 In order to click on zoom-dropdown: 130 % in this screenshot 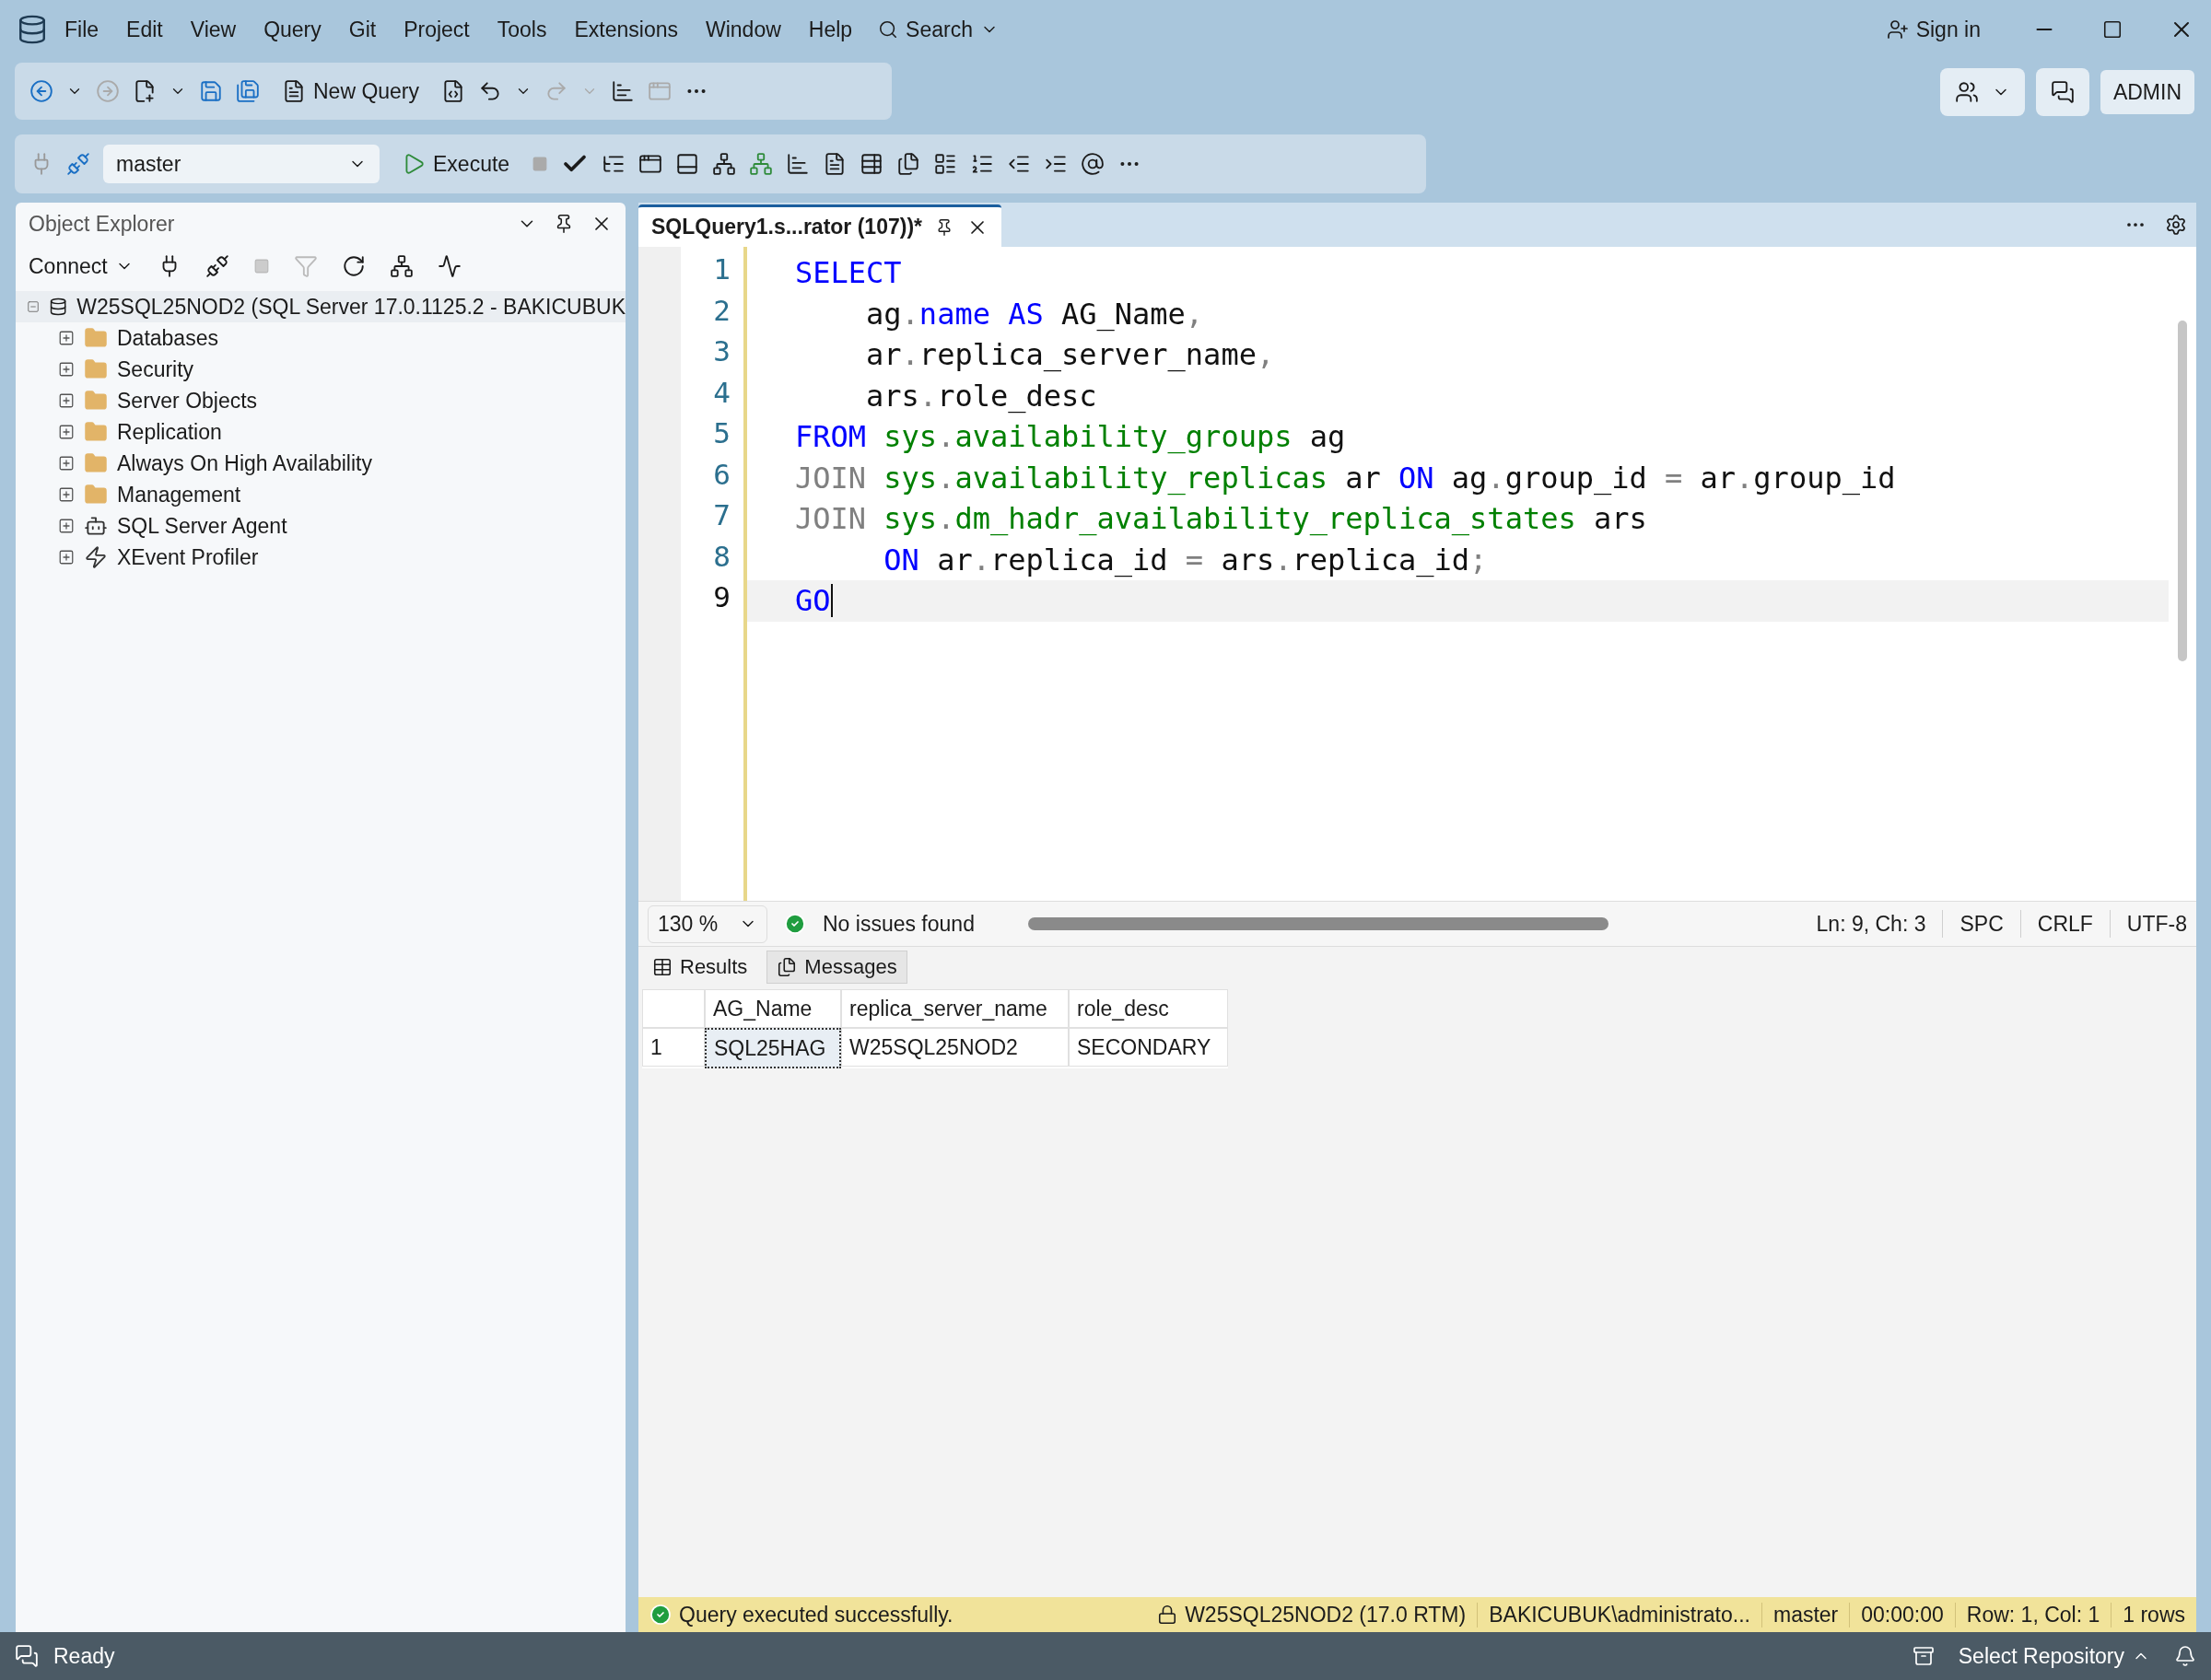, I will do `click(707, 923)`.